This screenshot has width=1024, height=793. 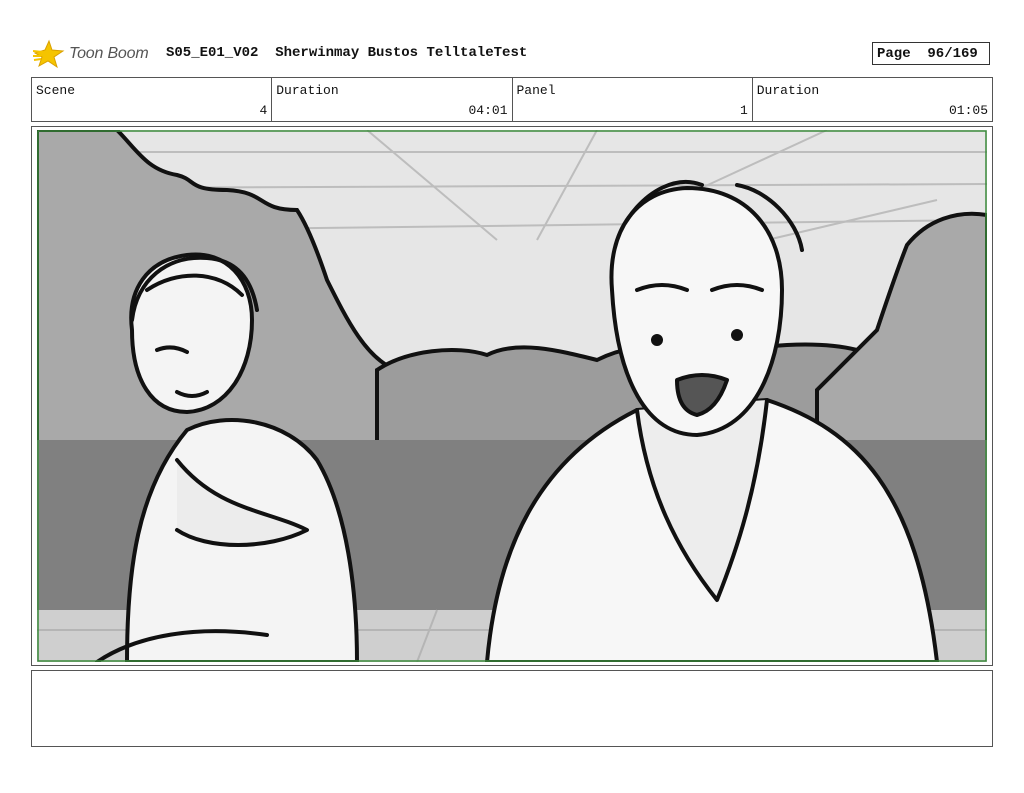 What do you see at coordinates (263, 110) in the screenshot?
I see `scene-value: 4` at bounding box center [263, 110].